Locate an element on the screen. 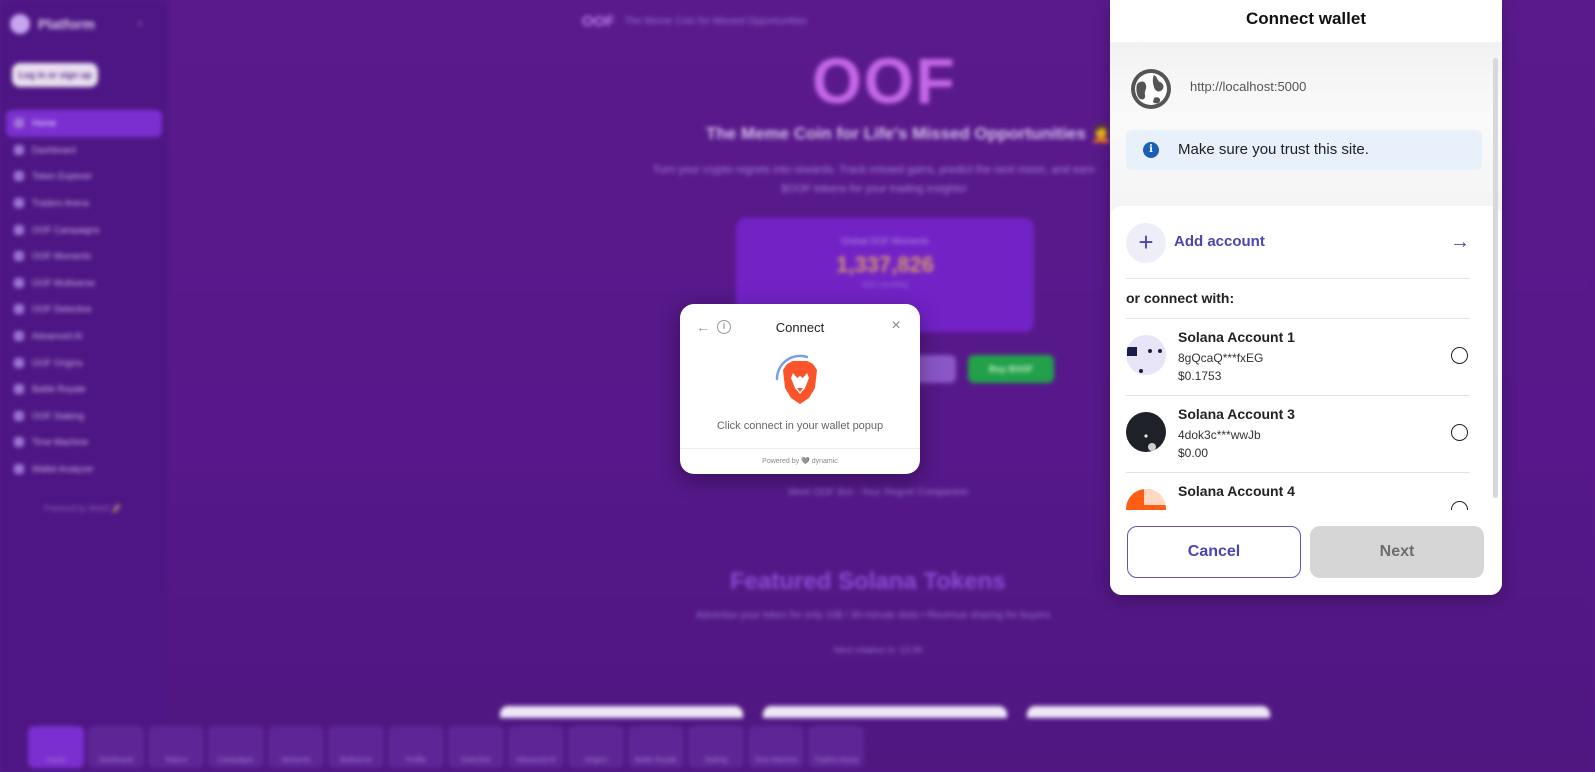 This screenshot has height=772, width=1595. sidebar-item-label: Home is located at coordinates (44, 123).